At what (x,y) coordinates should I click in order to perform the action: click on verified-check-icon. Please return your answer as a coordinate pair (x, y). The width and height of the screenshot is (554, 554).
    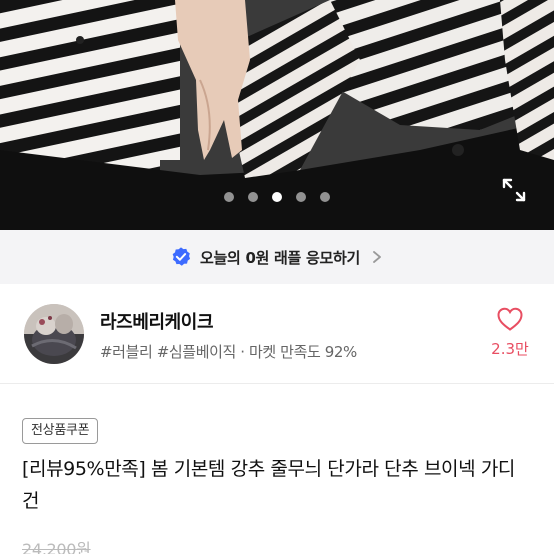
    Looking at the image, I should click on (181, 256).